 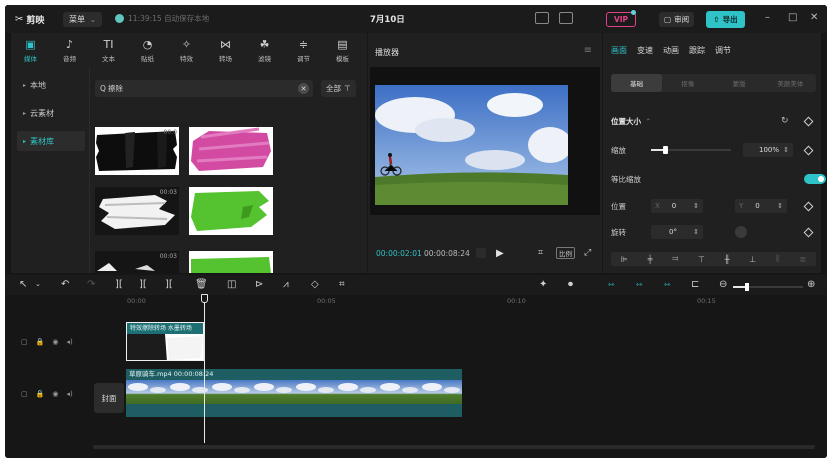 I want to click on close-icon: ✕, so click(x=814, y=17).